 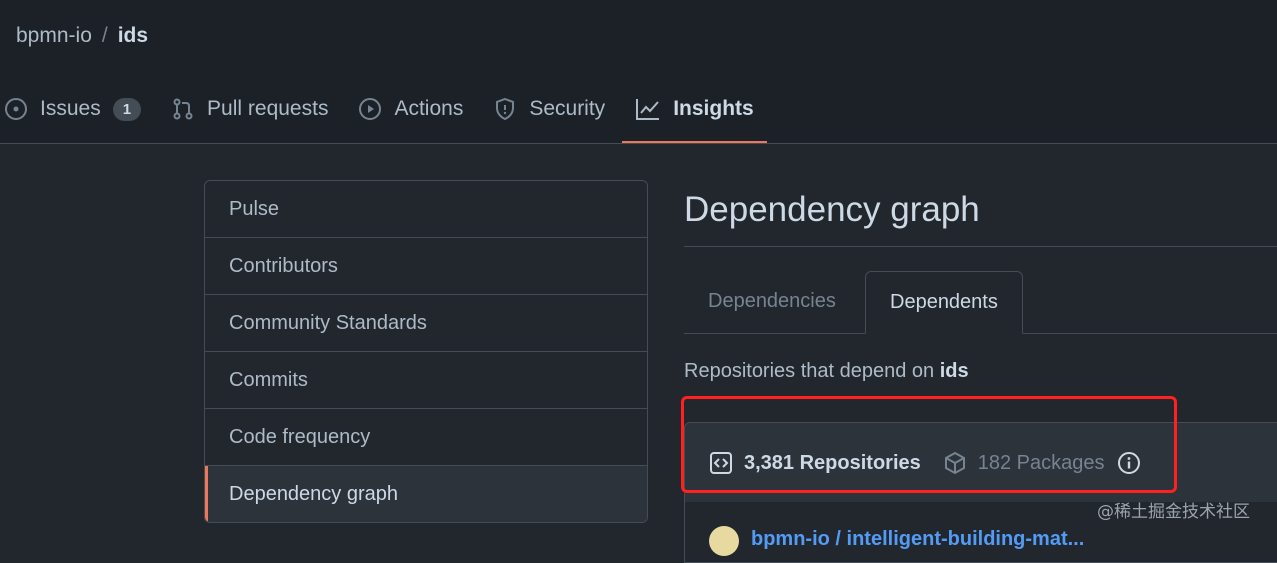 I want to click on breadcrumb: bpmn-io / ids, so click(x=82, y=36).